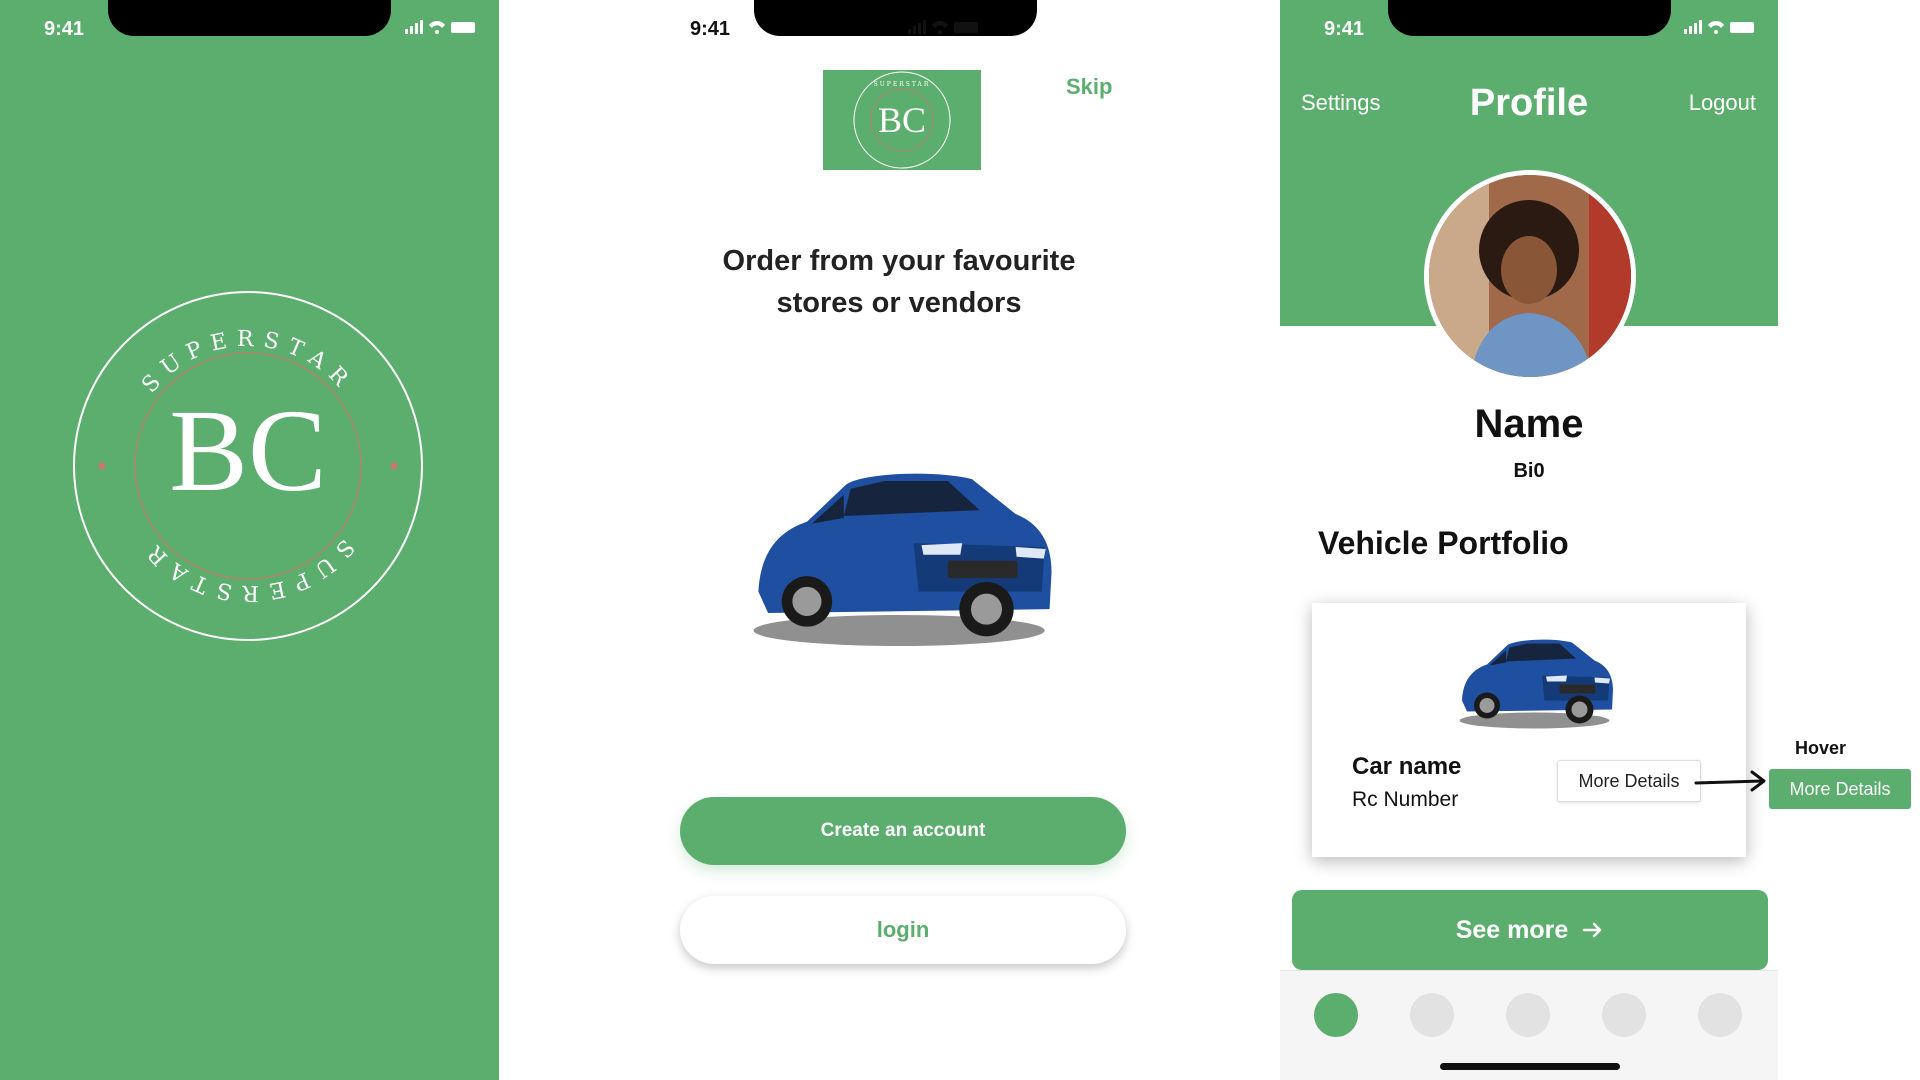  Describe the element at coordinates (1629, 781) in the screenshot. I see `more-details-button: More Details` at that location.